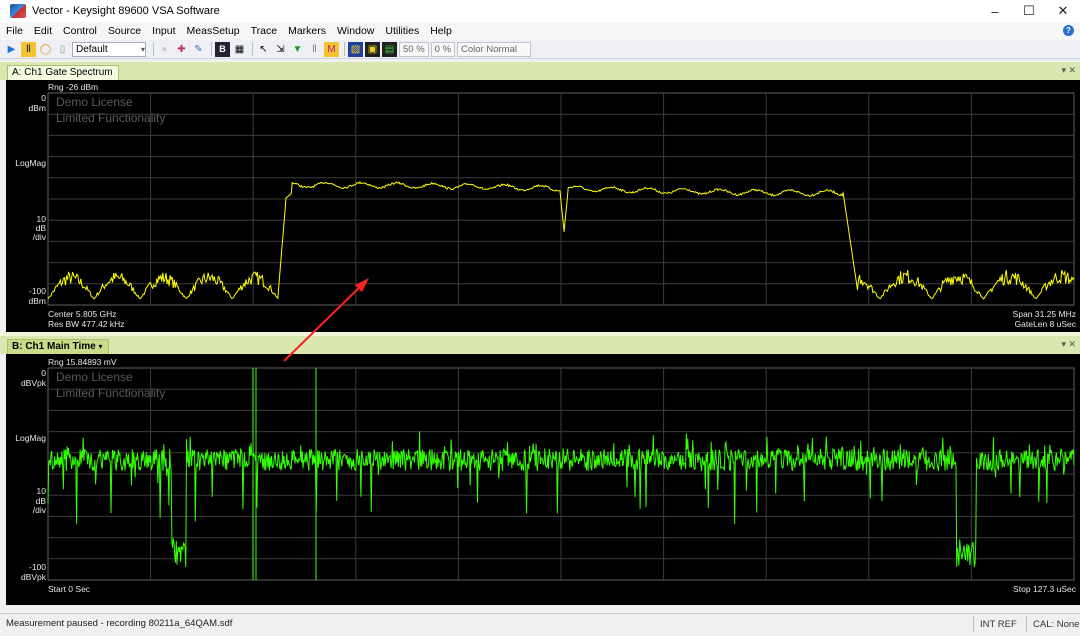 The image size is (1080, 636). Describe the element at coordinates (198, 49) in the screenshot. I see `tools-icon: ✎` at that location.